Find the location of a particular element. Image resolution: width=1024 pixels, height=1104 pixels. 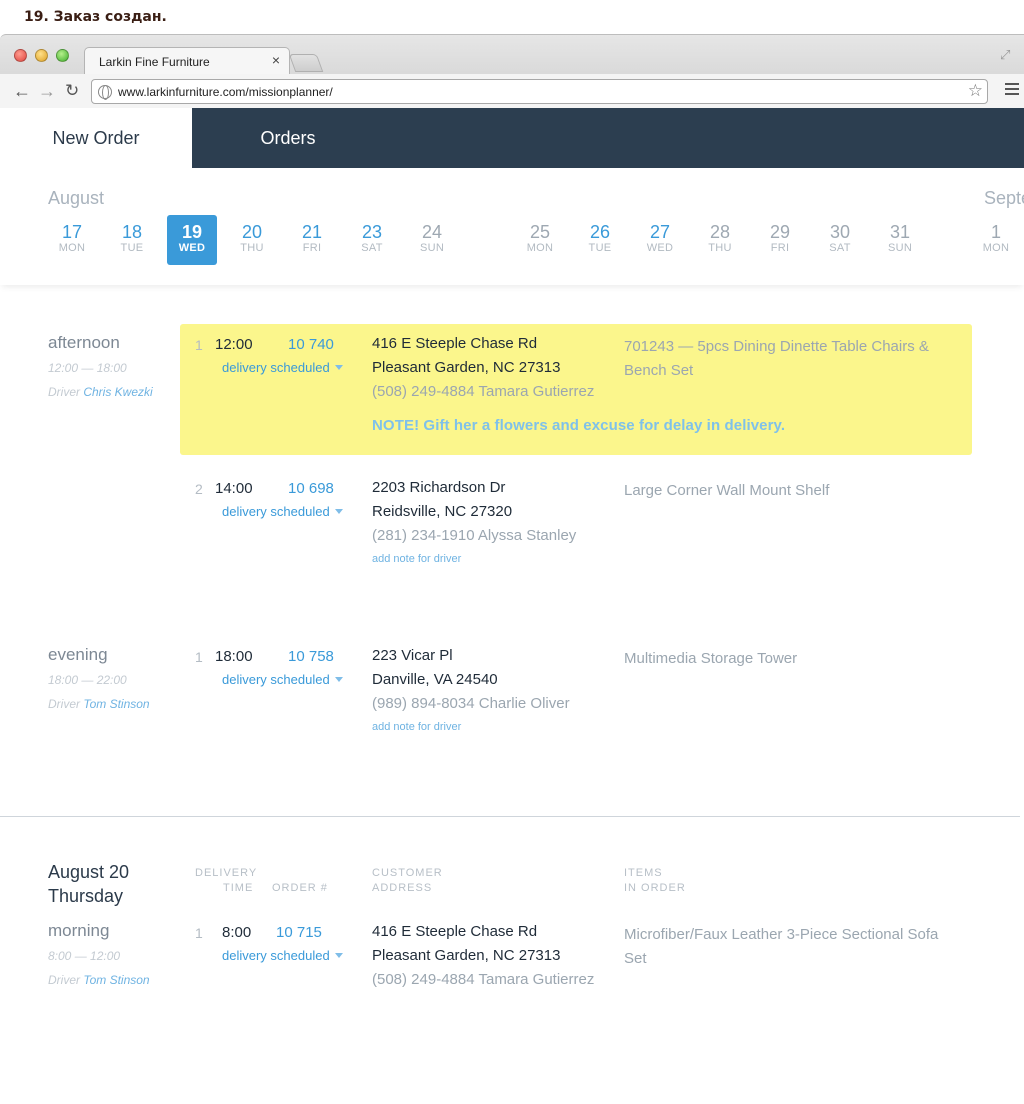

order-index: 2 is located at coordinates (199, 489).